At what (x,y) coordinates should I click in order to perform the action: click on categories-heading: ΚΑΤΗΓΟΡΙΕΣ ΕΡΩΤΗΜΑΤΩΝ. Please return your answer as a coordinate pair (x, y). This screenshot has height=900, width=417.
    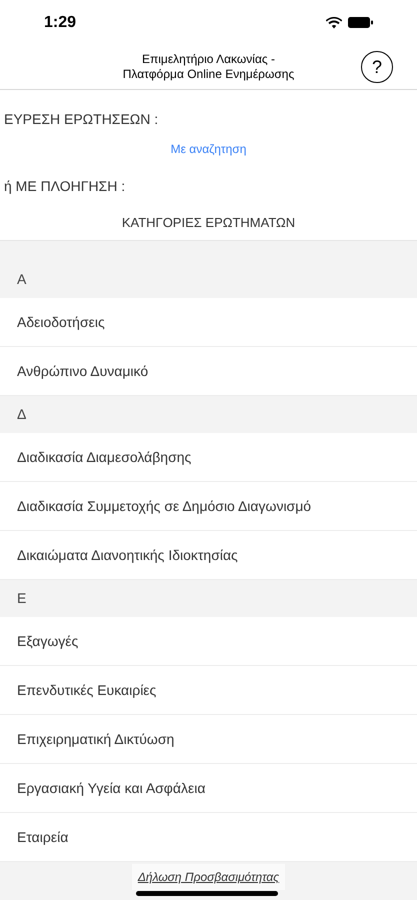
    Looking at the image, I should click on (209, 223).